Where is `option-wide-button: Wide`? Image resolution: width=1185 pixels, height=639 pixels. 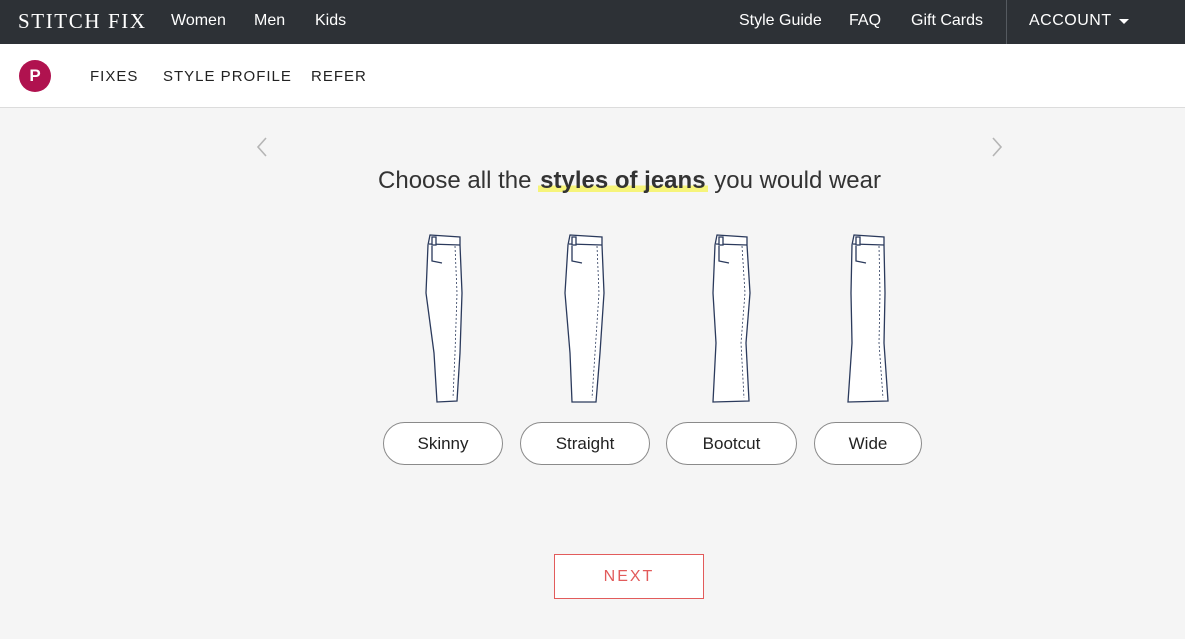 option-wide-button: Wide is located at coordinates (868, 443).